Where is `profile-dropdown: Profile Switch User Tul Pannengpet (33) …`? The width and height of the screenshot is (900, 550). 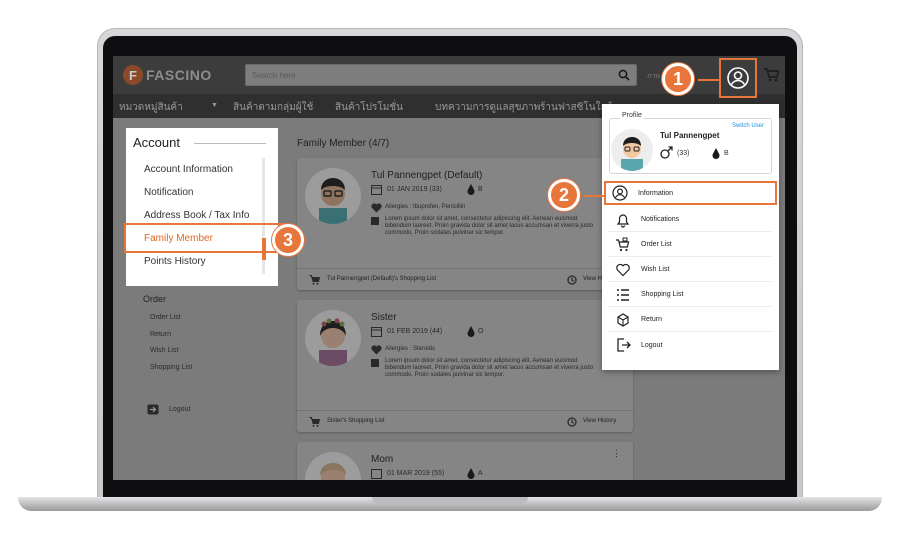
profile-dropdown: Profile Switch User Tul Pannengpet (33) … is located at coordinates (690, 237).